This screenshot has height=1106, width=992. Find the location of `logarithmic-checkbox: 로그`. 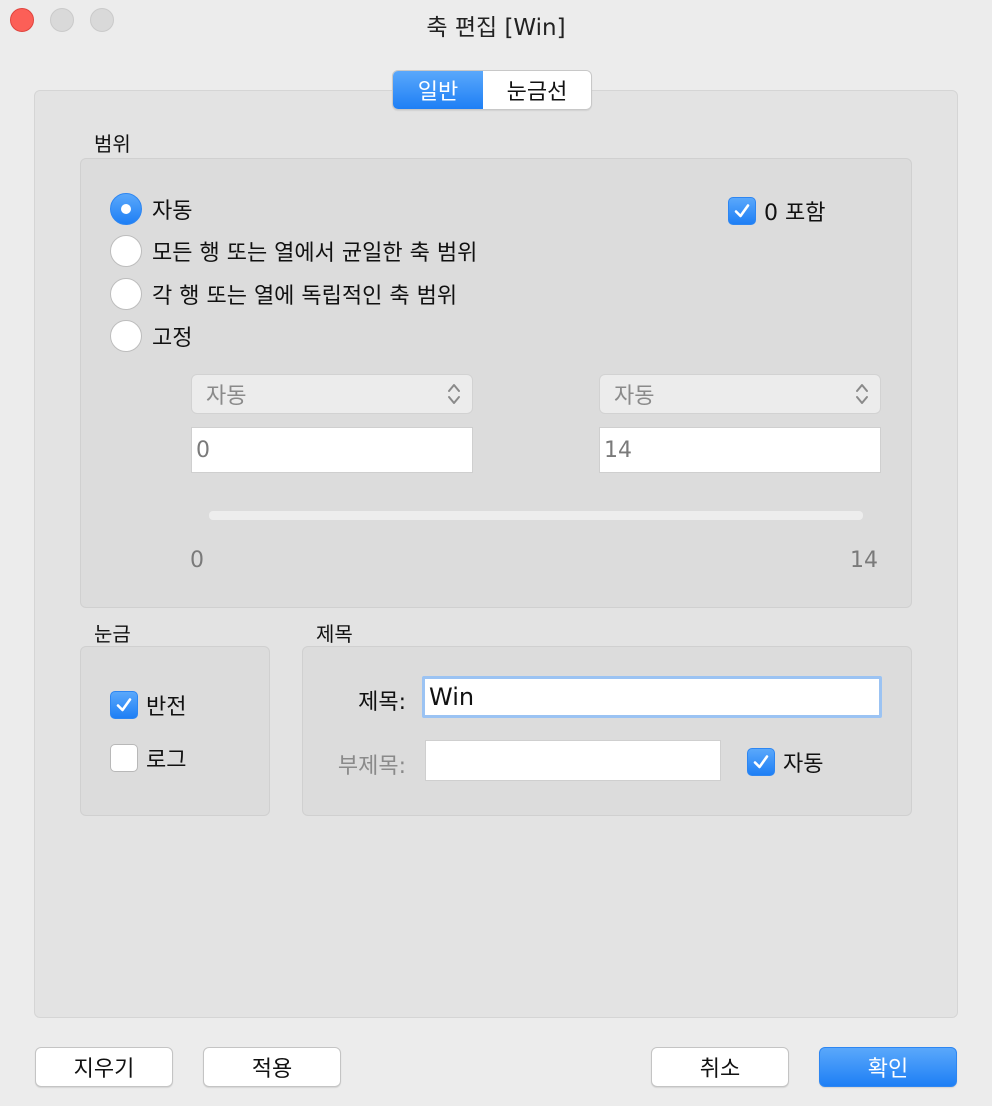

logarithmic-checkbox: 로그 is located at coordinates (148, 758).